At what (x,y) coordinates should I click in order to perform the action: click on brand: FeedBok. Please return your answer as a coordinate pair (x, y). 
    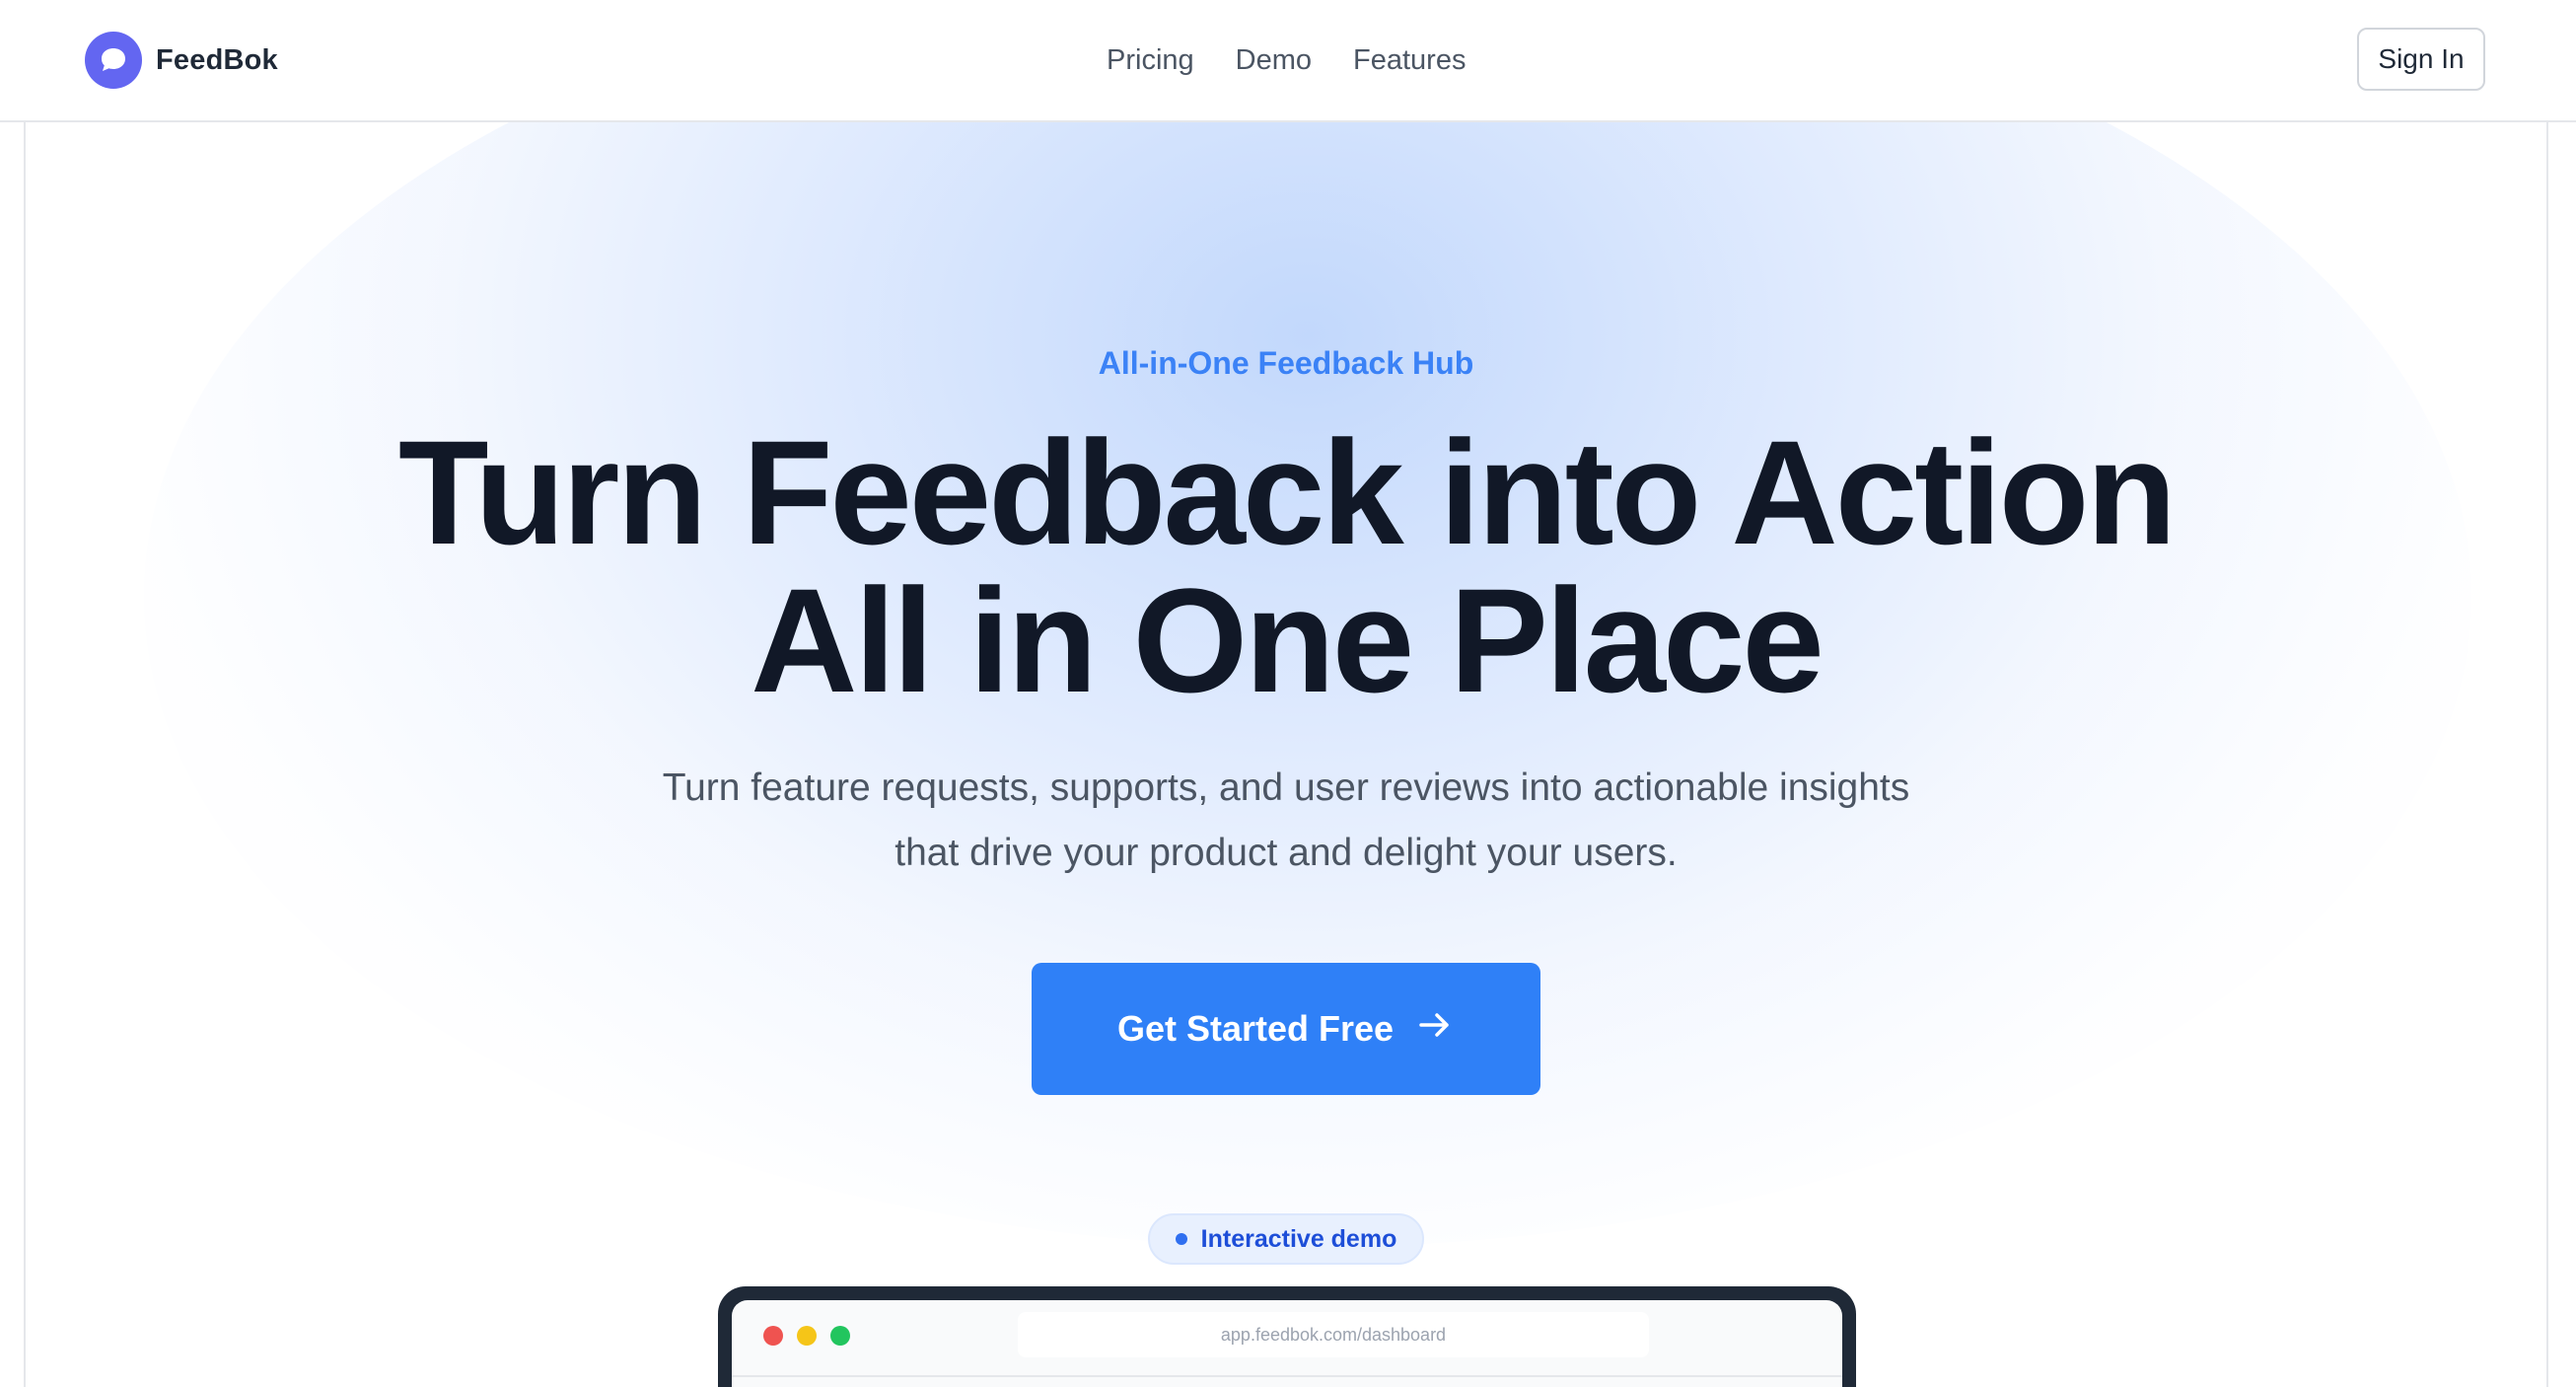
    Looking at the image, I should click on (181, 61).